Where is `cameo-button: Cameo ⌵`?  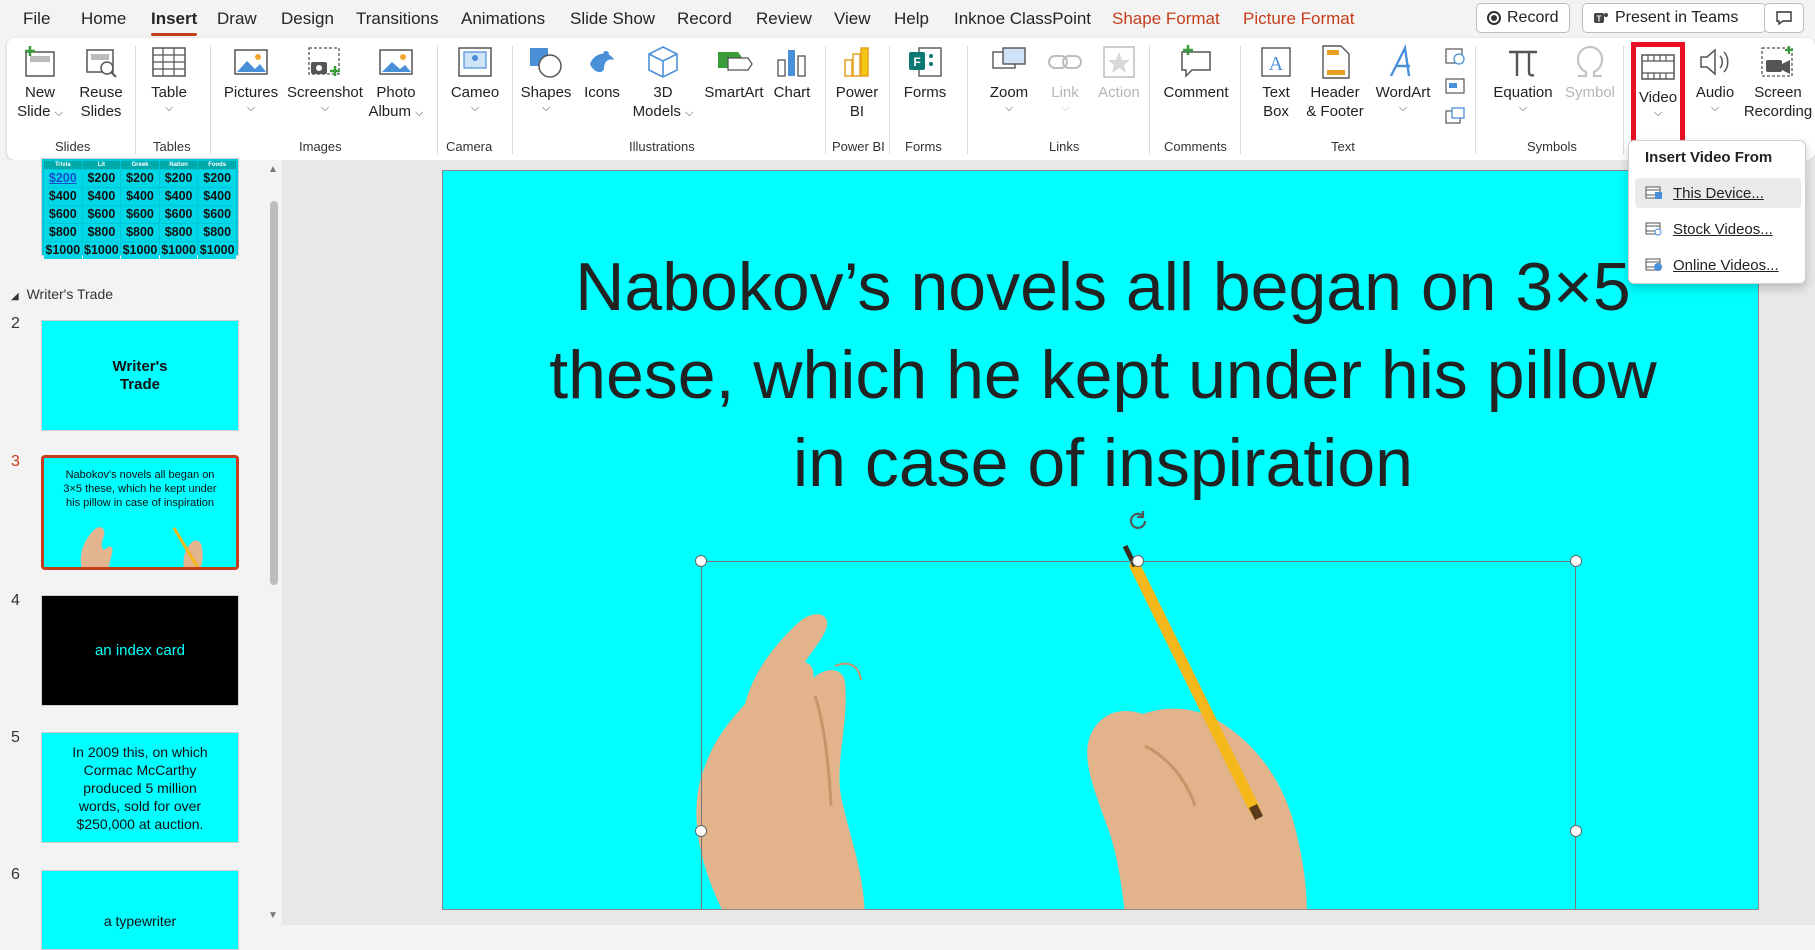 cameo-button: Cameo ⌵ is located at coordinates (475, 79).